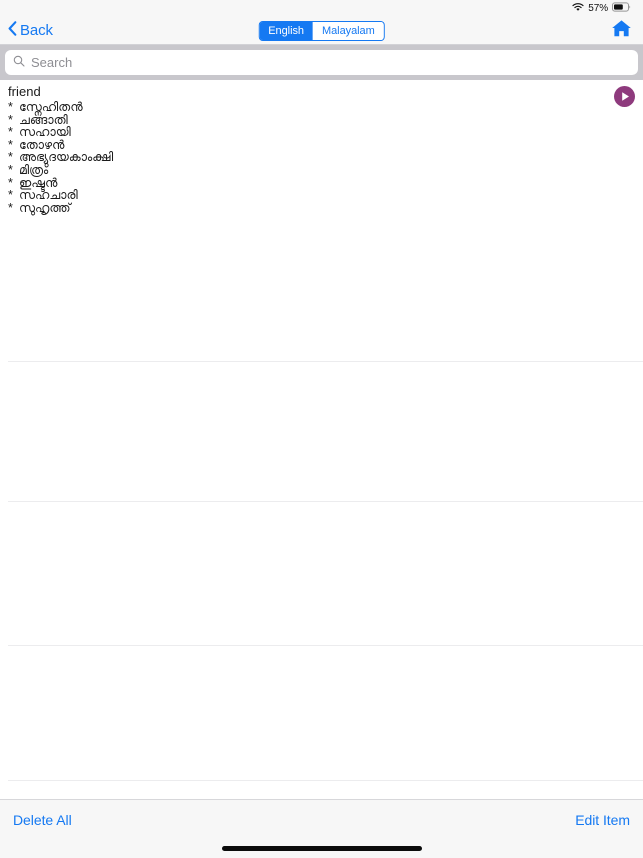  I want to click on battery-icon, so click(621, 8).